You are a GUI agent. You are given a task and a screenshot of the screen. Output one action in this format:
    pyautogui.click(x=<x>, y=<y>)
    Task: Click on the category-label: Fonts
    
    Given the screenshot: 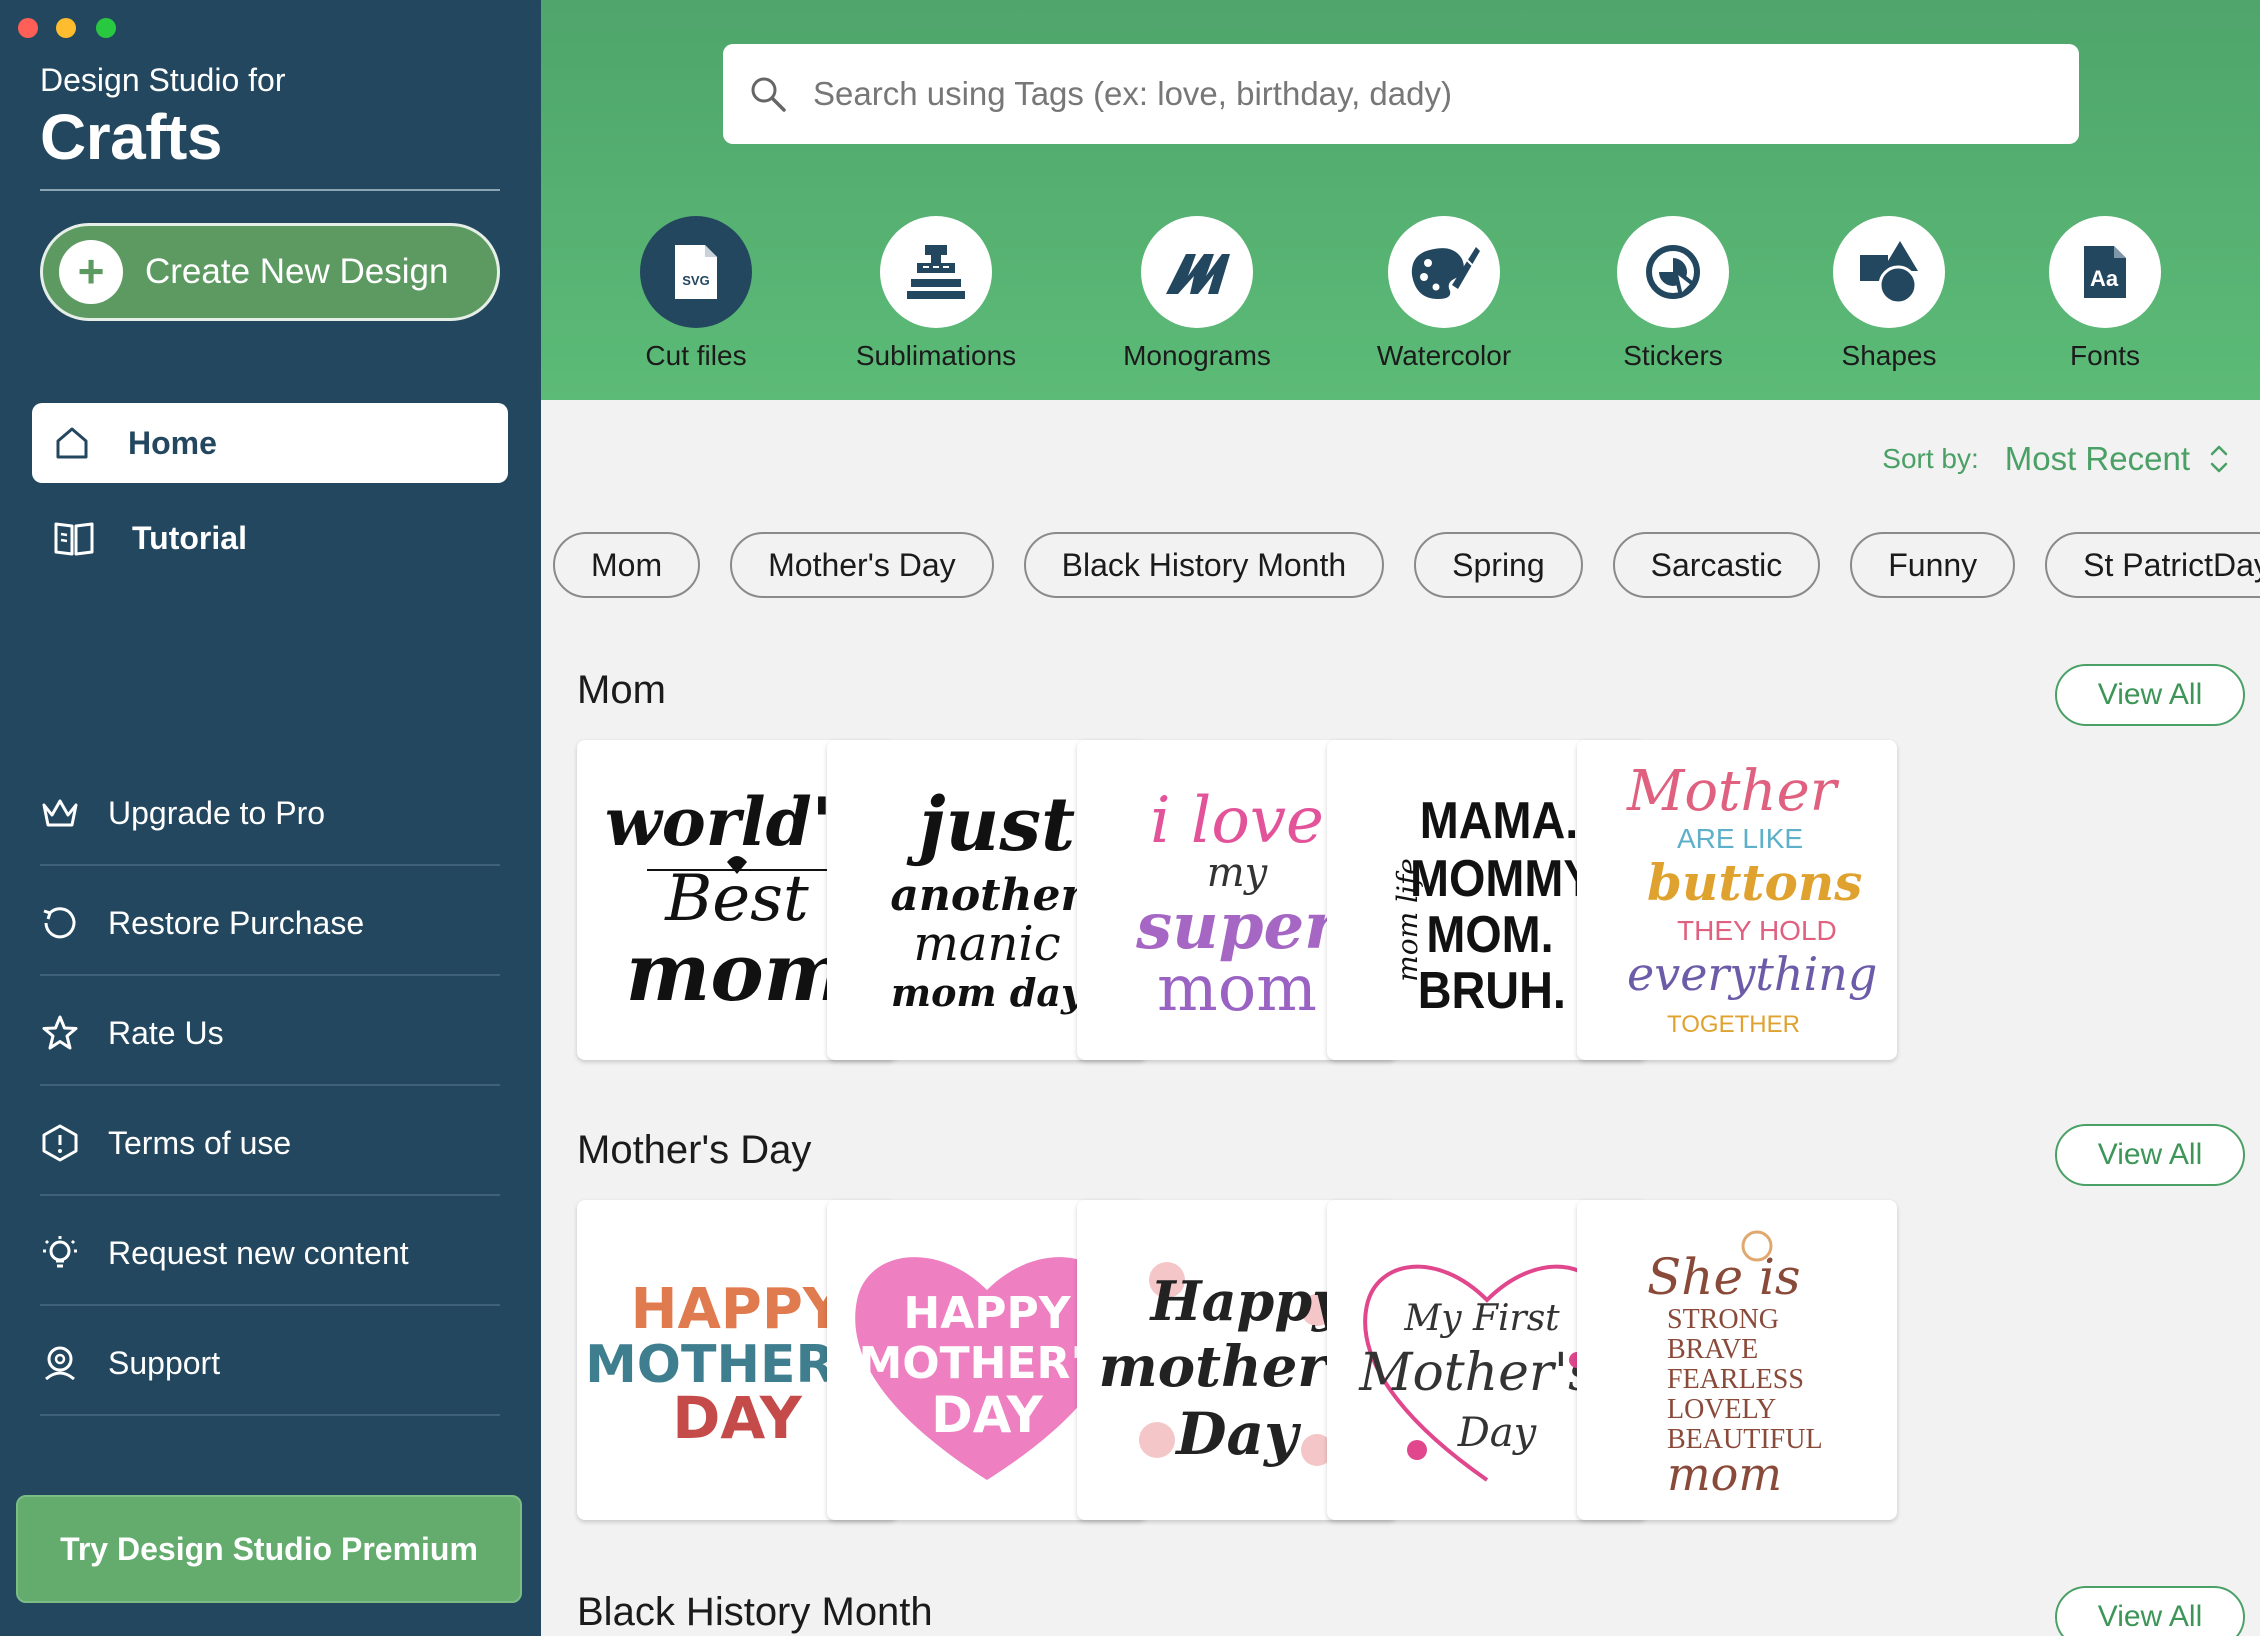 What is the action you would take?
    pyautogui.click(x=2105, y=355)
    